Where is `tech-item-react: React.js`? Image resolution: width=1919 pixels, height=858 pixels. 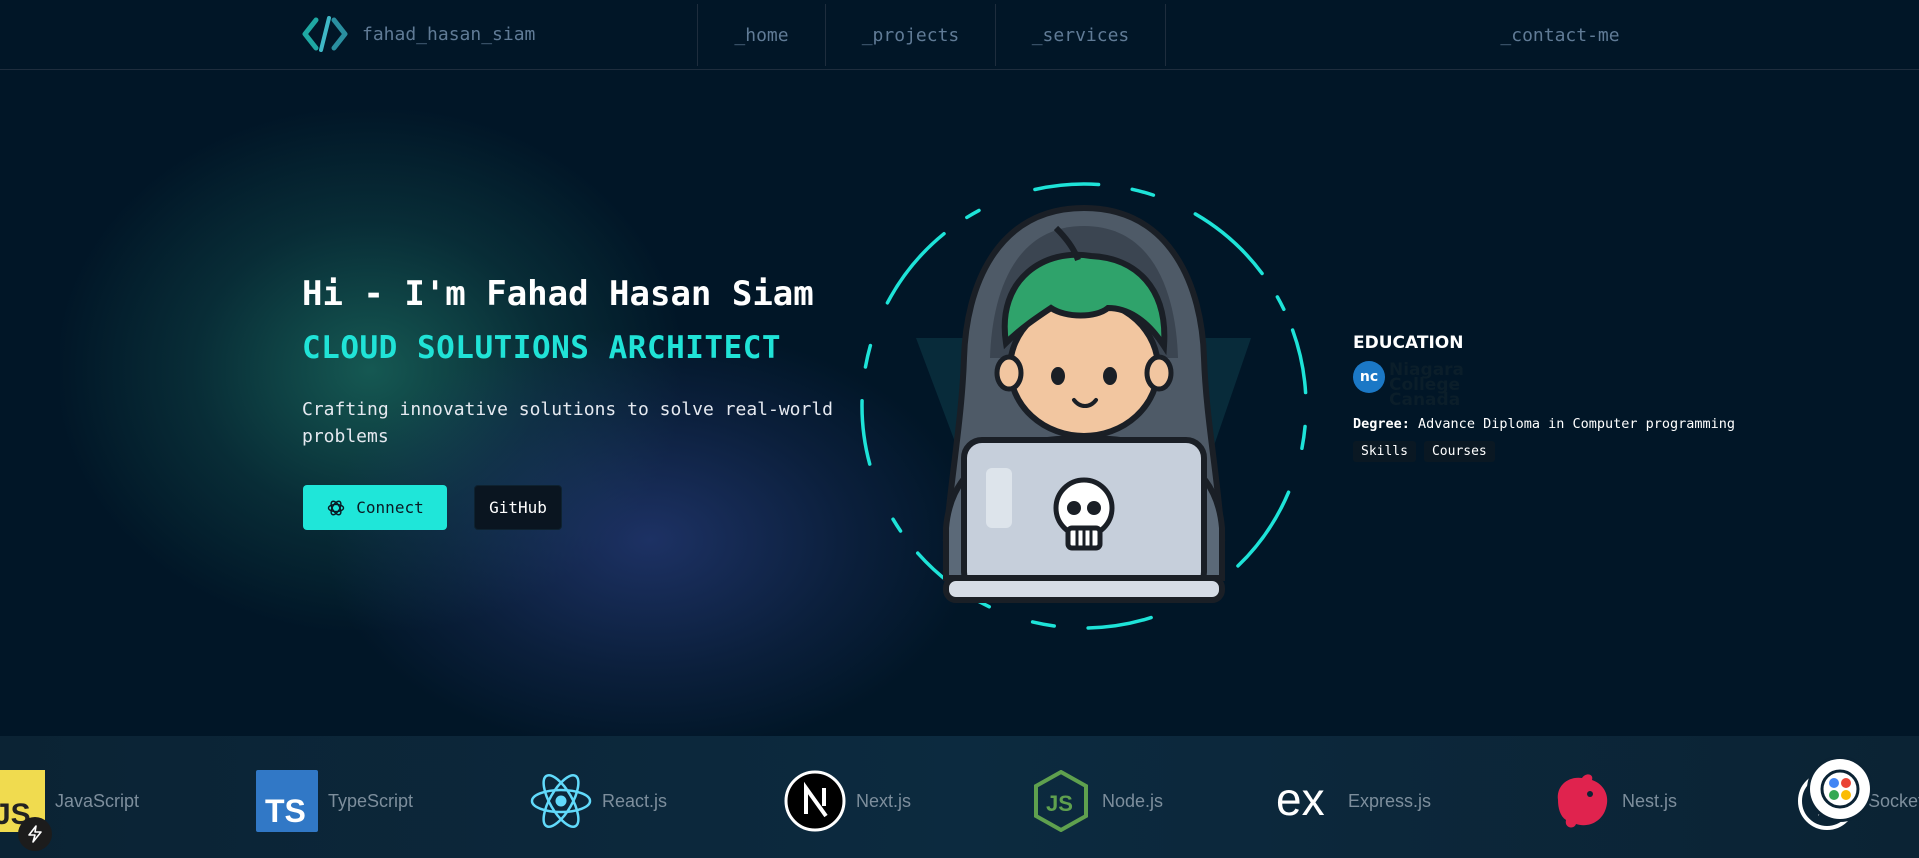
tech-item-react: React.js is located at coordinates (598, 801).